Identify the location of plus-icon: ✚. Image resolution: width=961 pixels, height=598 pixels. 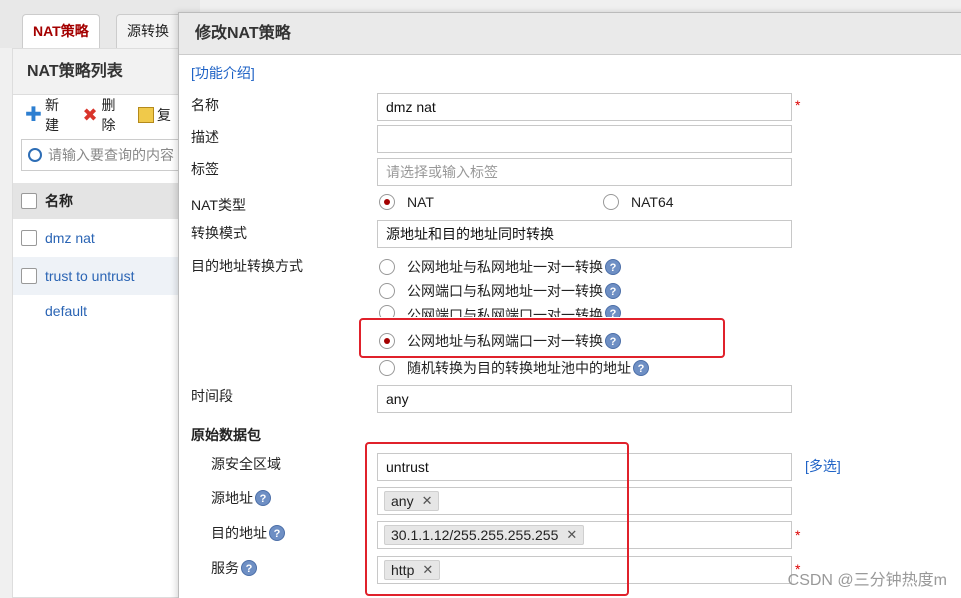
(33, 115).